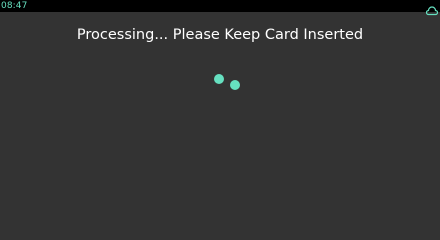 The image size is (440, 240). Describe the element at coordinates (227, 83) in the screenshot. I see `loading-dots-icon` at that location.